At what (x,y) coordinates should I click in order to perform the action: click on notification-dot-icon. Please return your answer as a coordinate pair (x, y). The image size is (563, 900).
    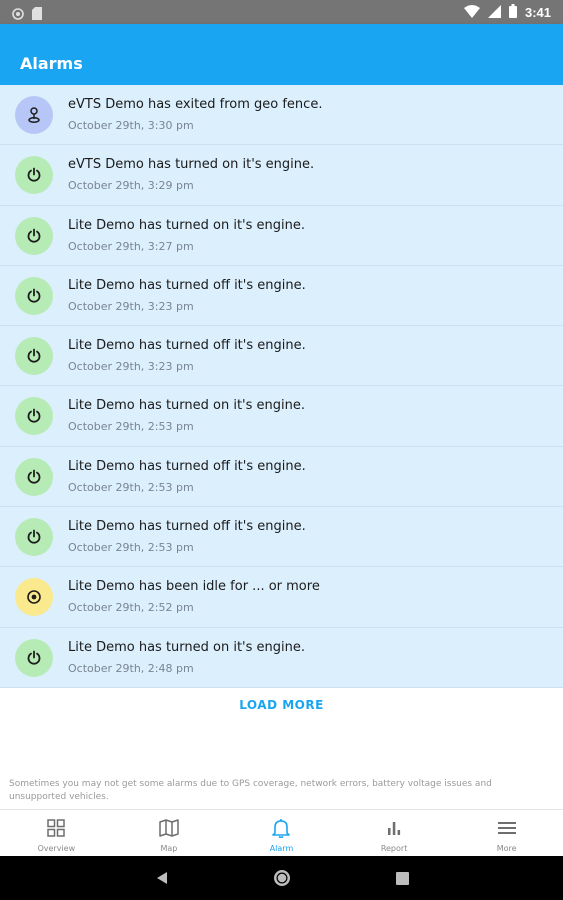
    Looking at the image, I should click on (18, 14).